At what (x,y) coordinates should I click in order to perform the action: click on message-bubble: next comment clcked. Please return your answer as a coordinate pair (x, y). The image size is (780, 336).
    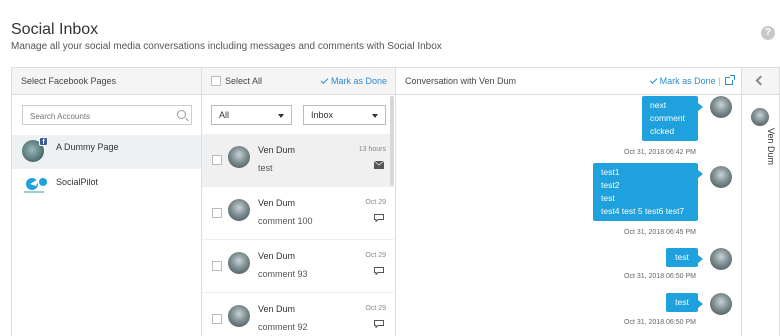
    Looking at the image, I should click on (672, 118).